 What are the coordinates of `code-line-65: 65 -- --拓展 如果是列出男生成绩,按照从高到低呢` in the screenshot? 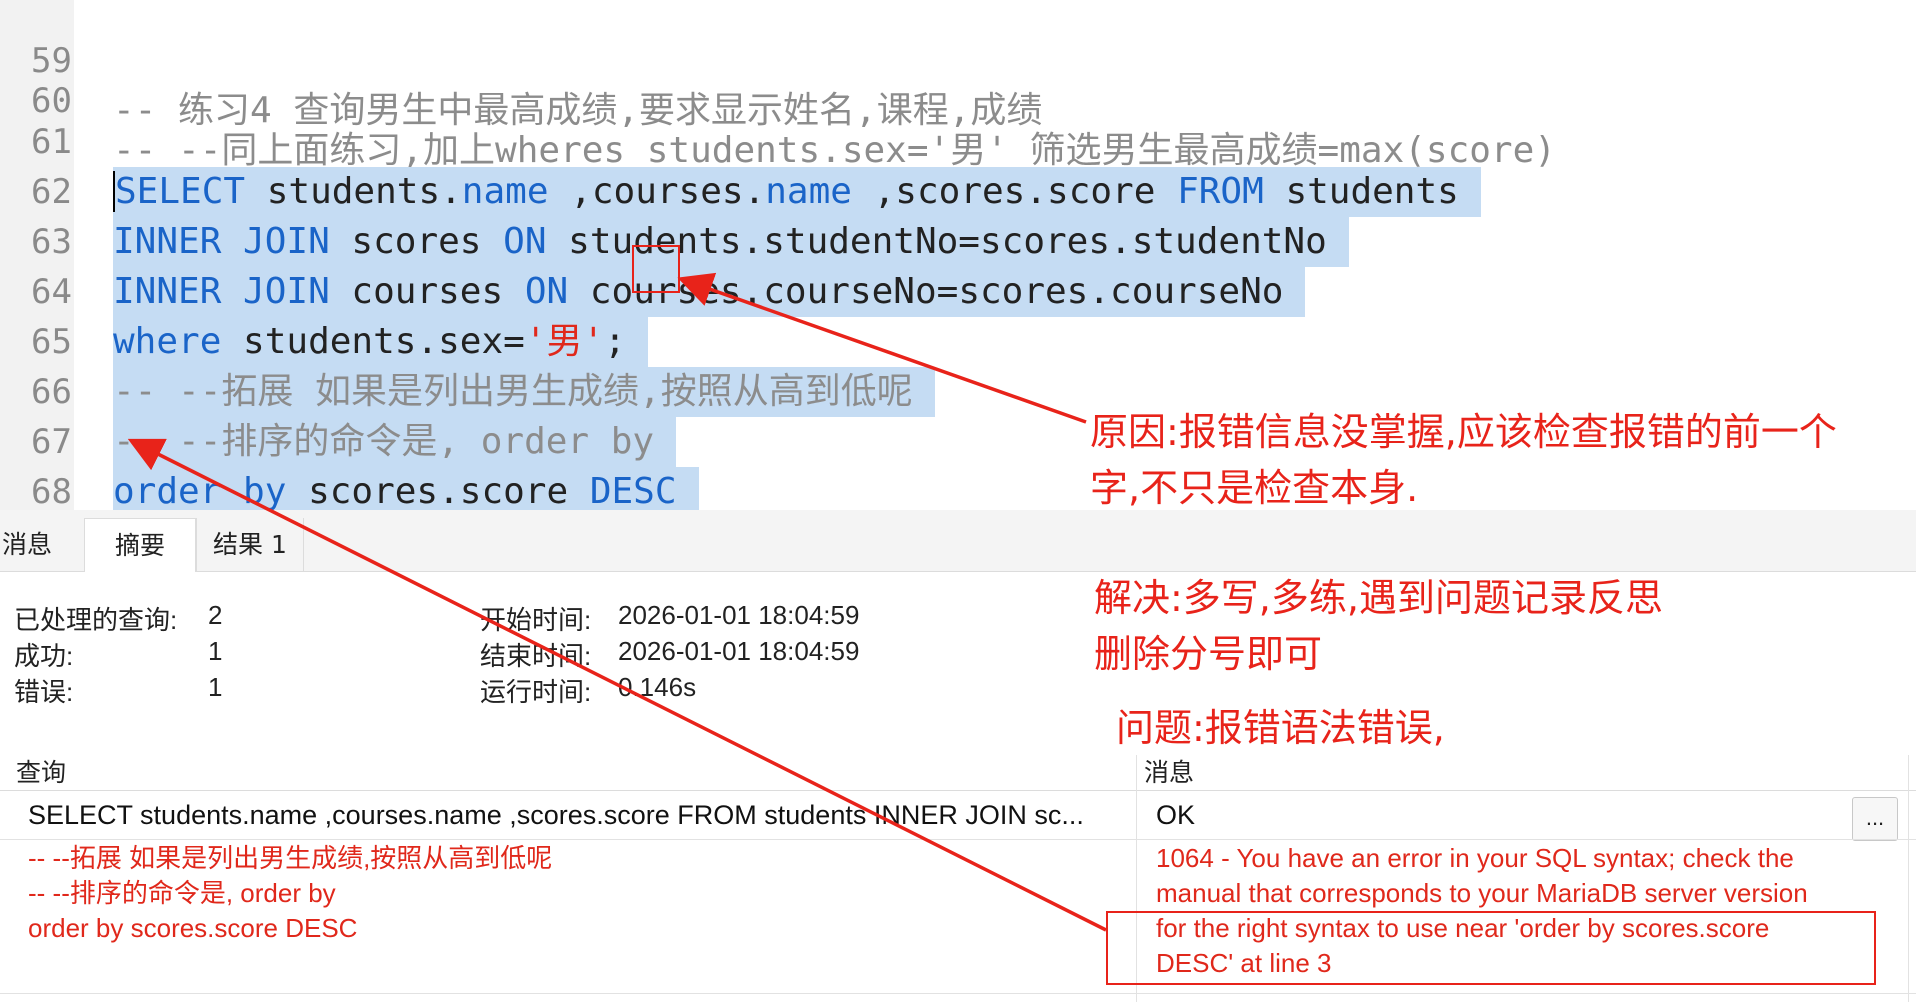 It's located at (958, 342).